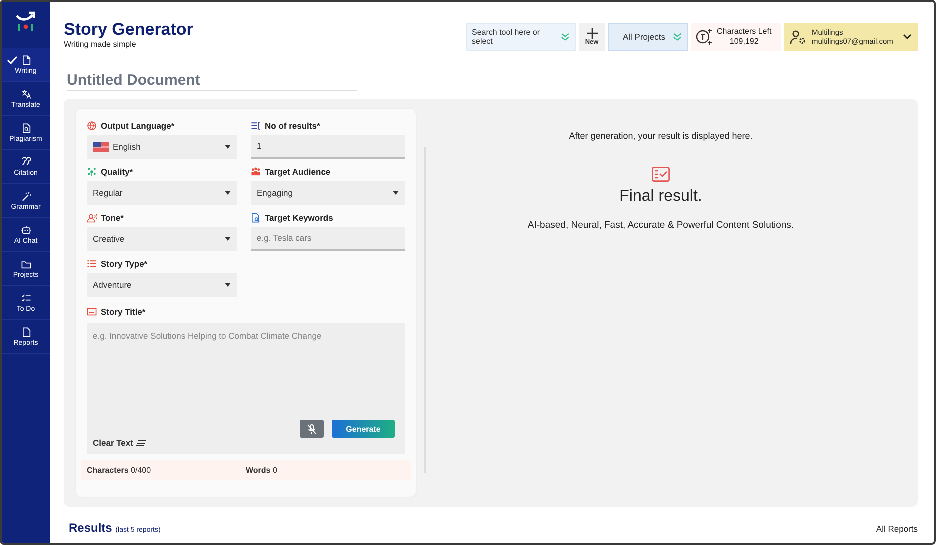  What do you see at coordinates (744, 37) in the screenshot?
I see `characters-left-text: Characters Left 109,192` at bounding box center [744, 37].